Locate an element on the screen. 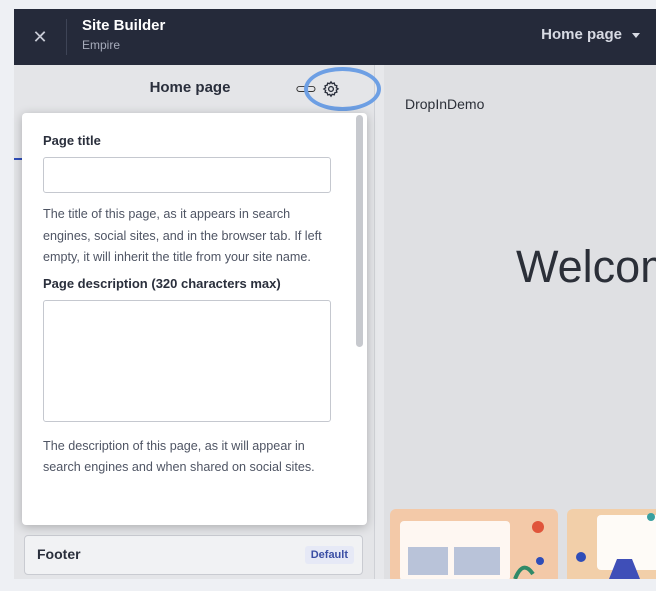 The width and height of the screenshot is (656, 591). page-selector: Home page is located at coordinates (590, 34).